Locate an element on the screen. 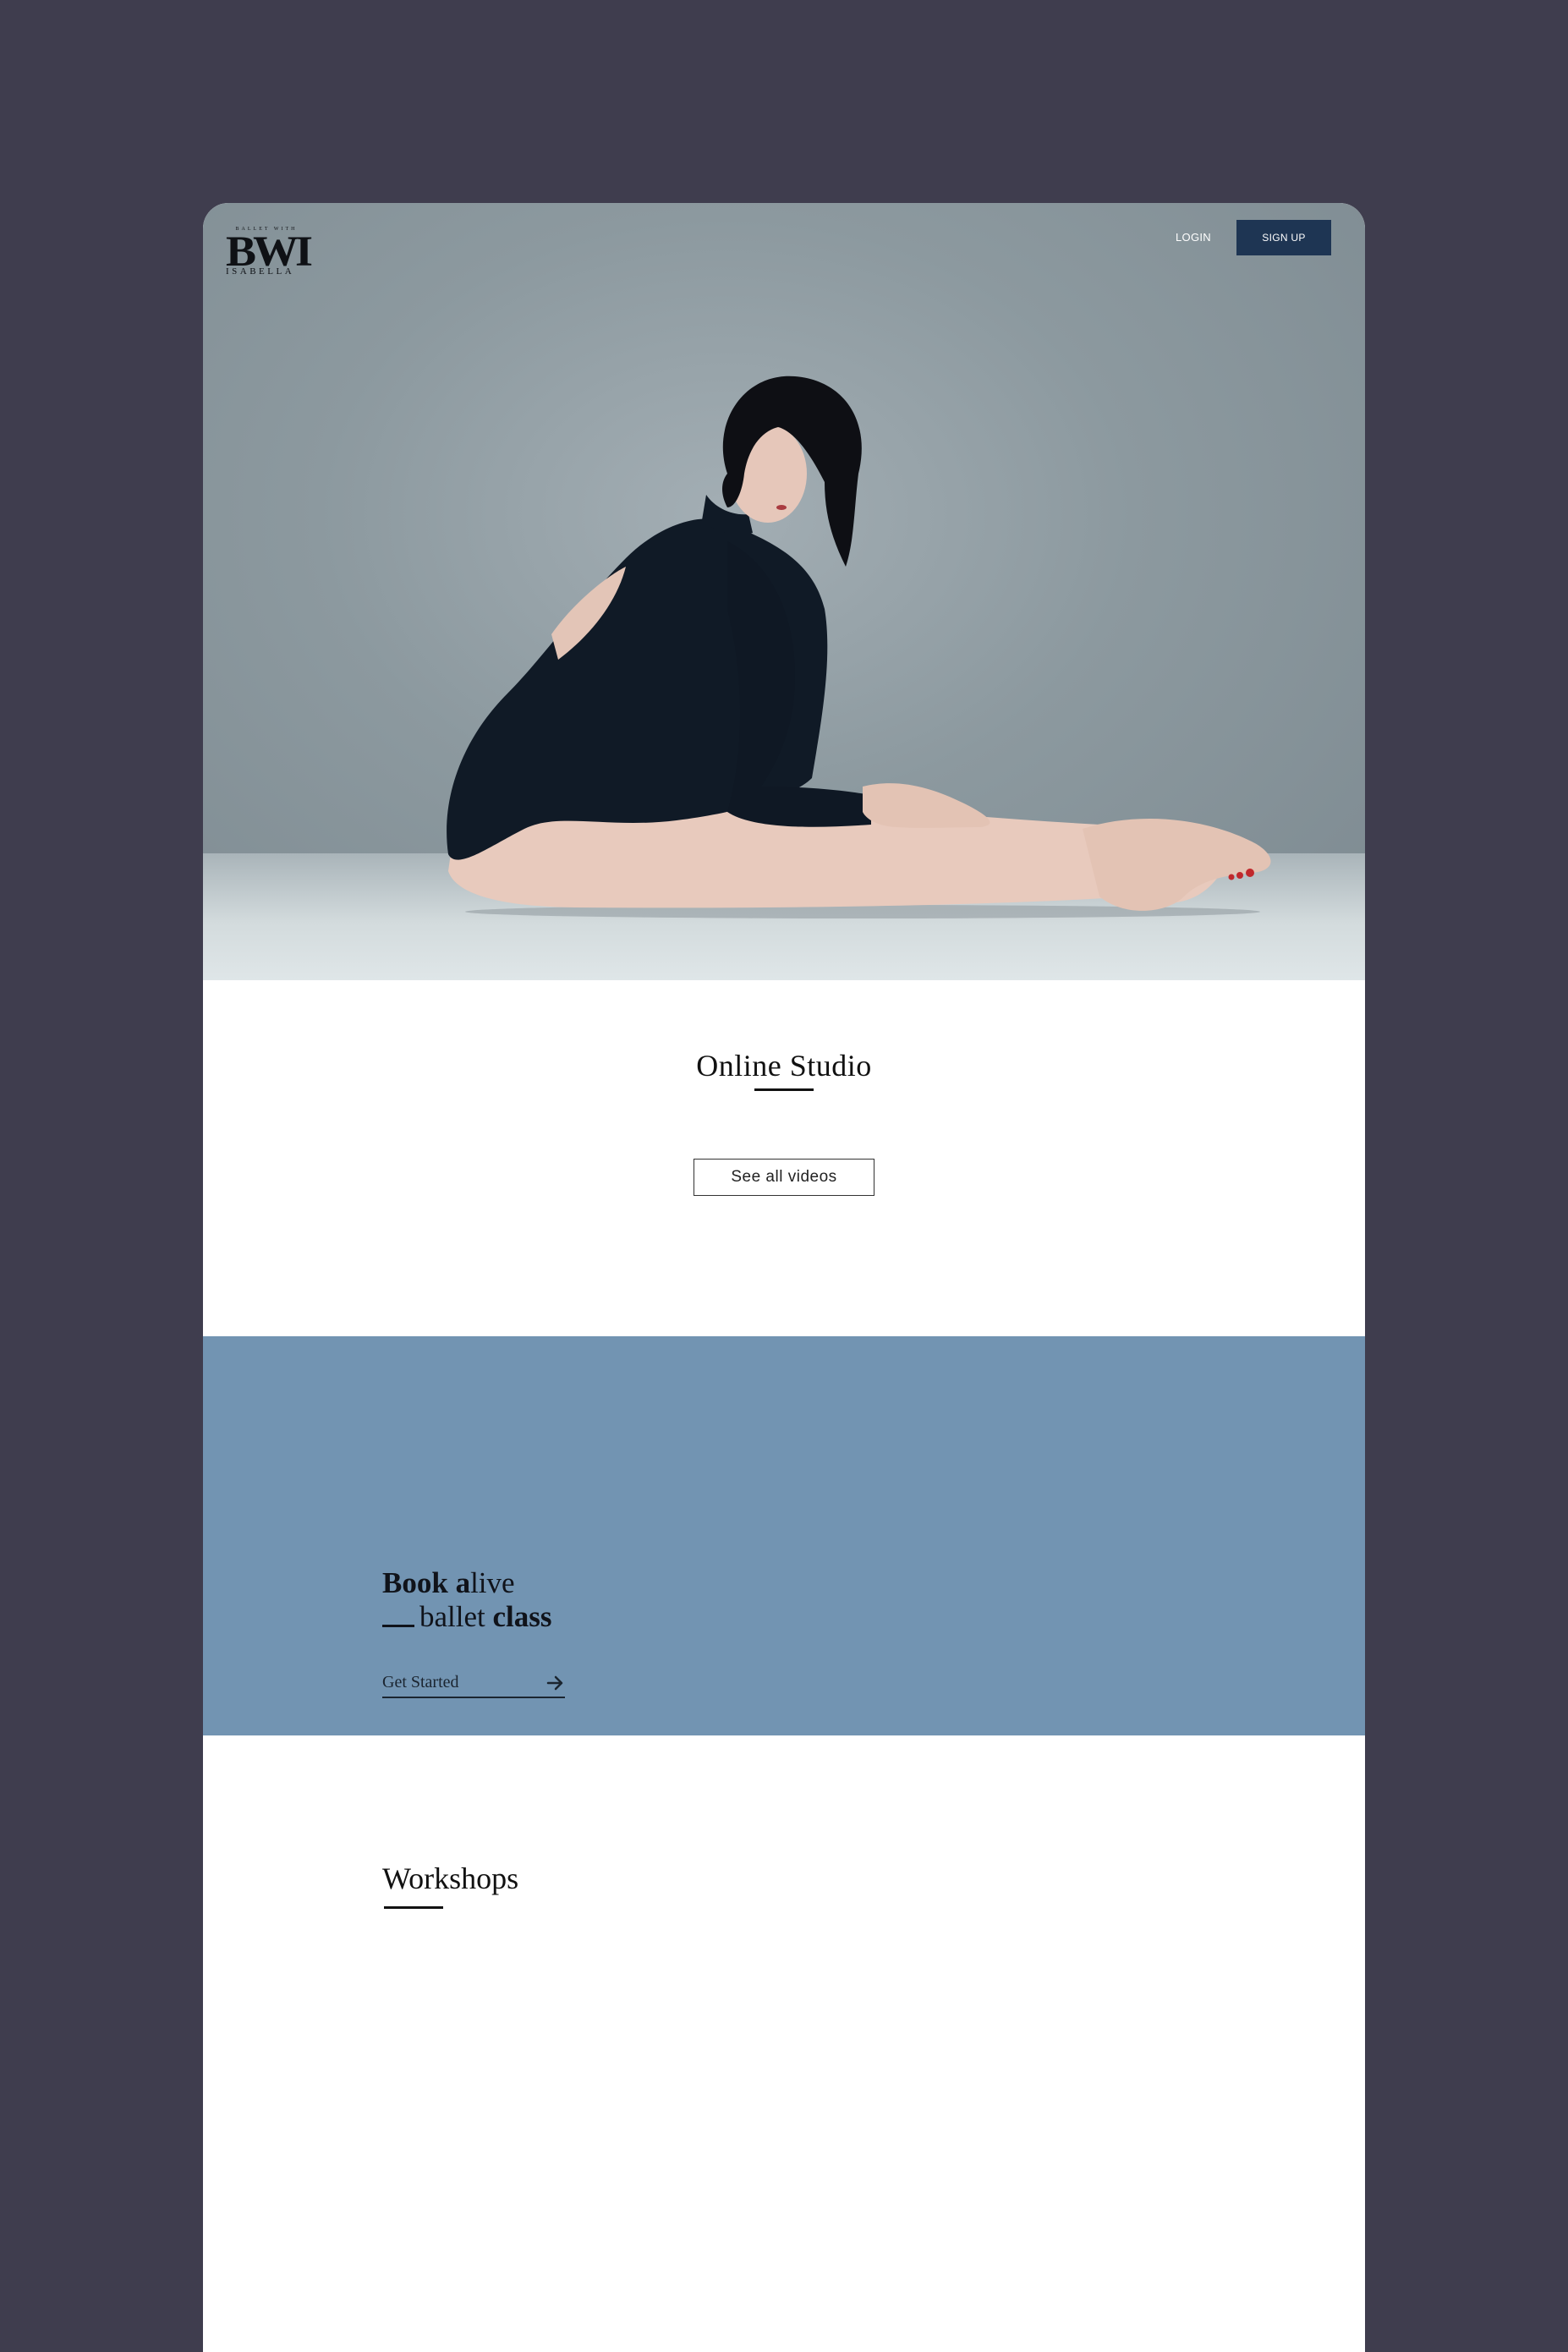  a-word: a is located at coordinates (463, 1582).